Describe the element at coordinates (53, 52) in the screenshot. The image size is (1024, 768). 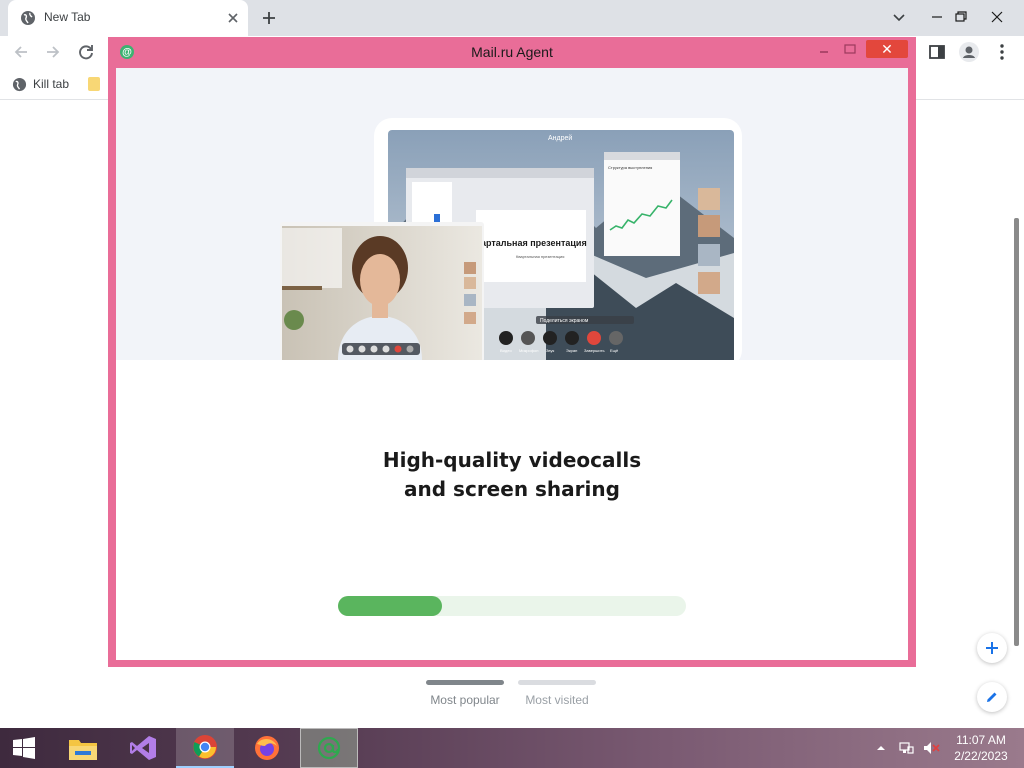
I see `forward-arrow-icon` at that location.